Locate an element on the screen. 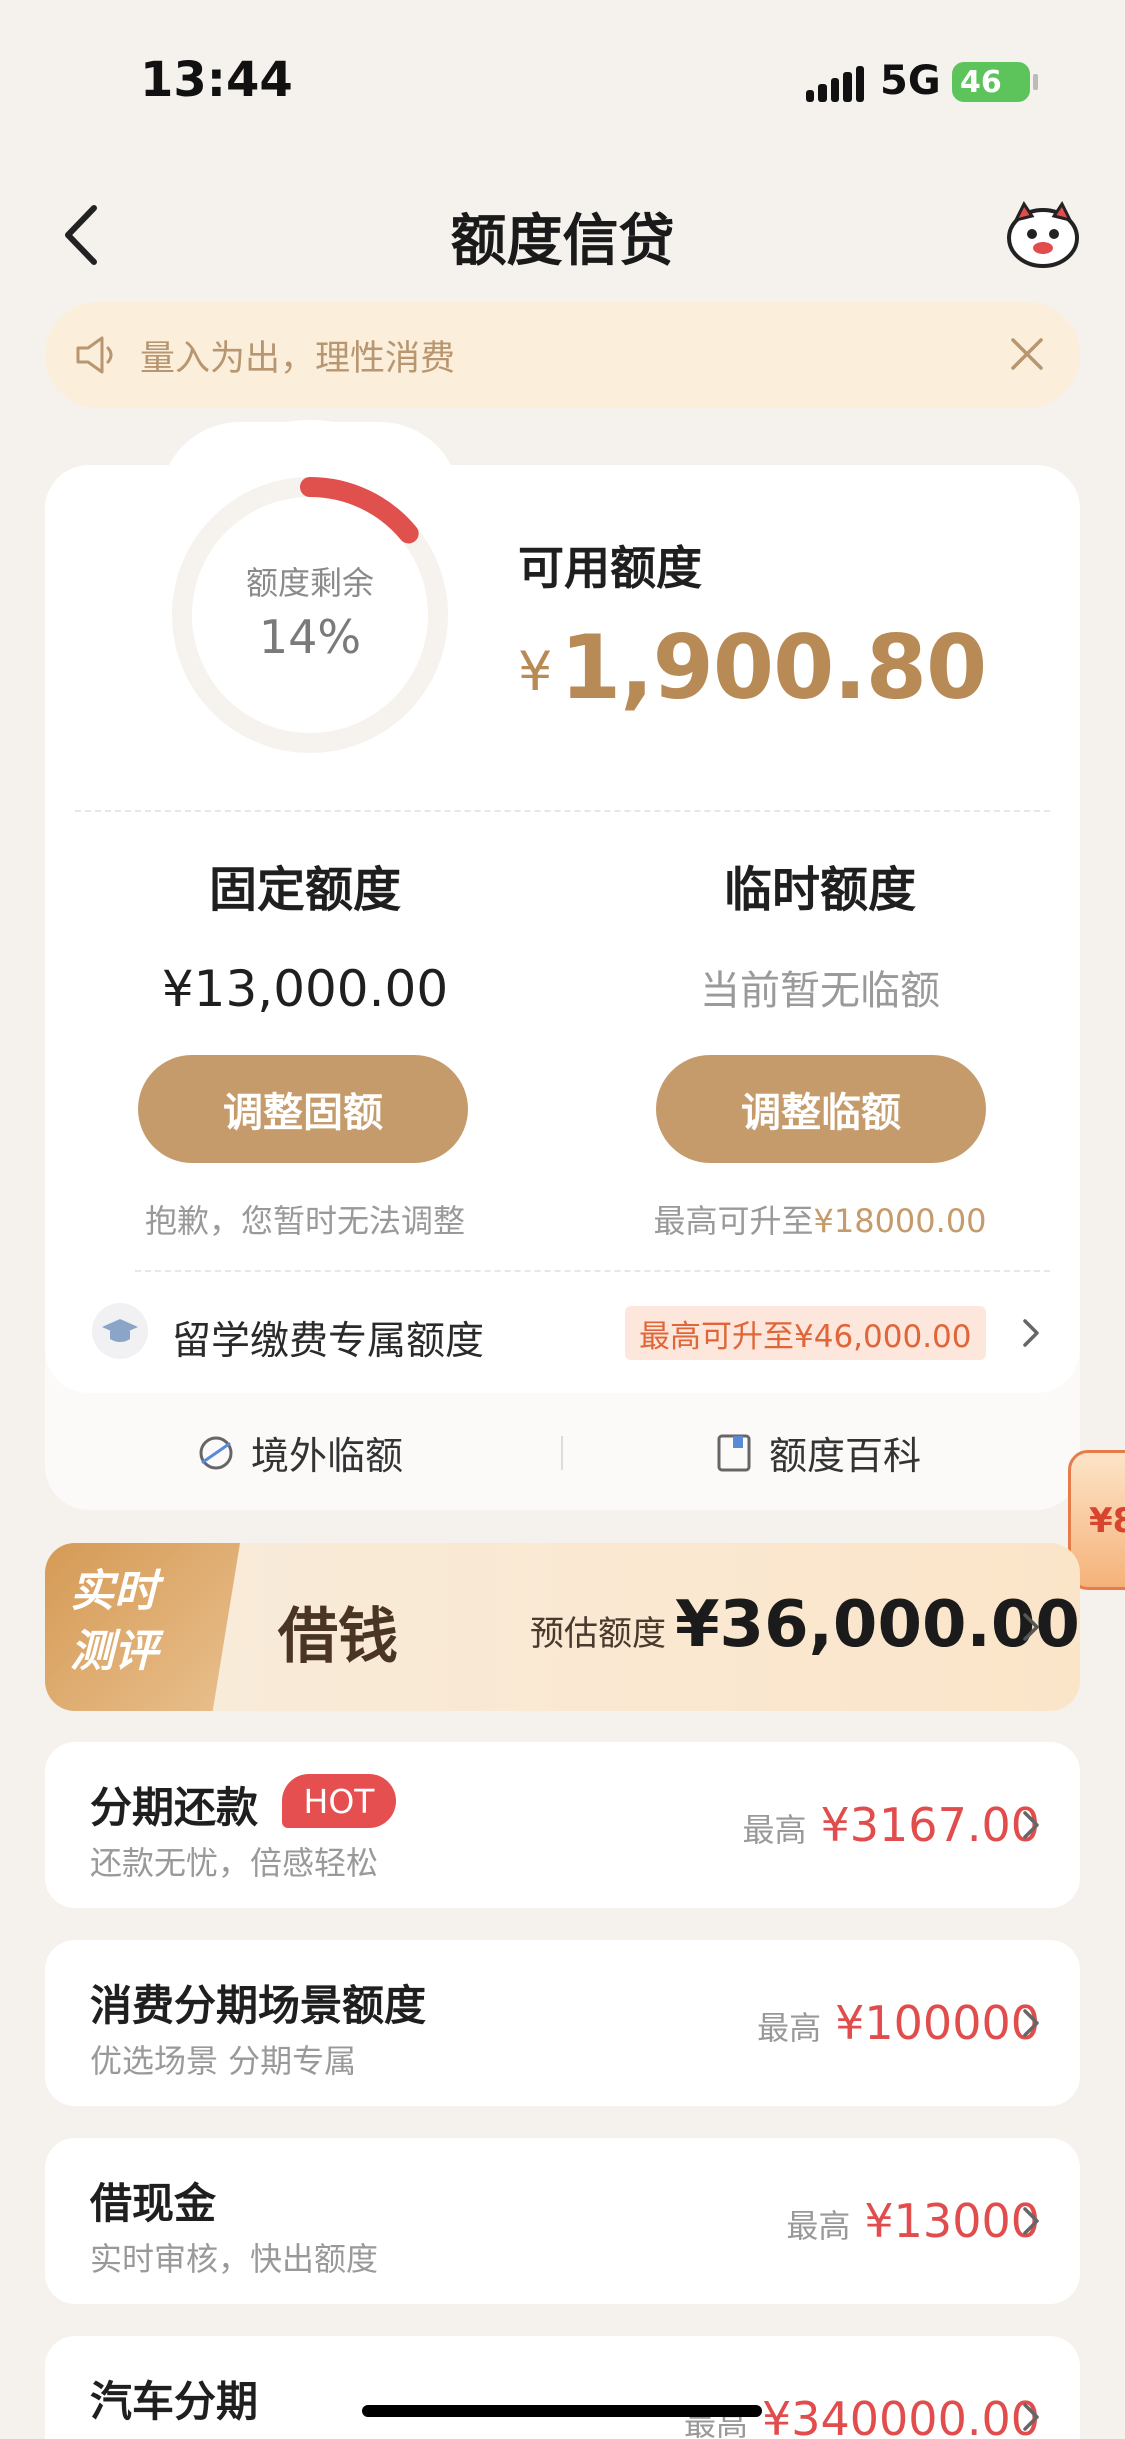 This screenshot has height=2439, width=1125. list-item-max: 最高 ¥13000 is located at coordinates (913, 2221).